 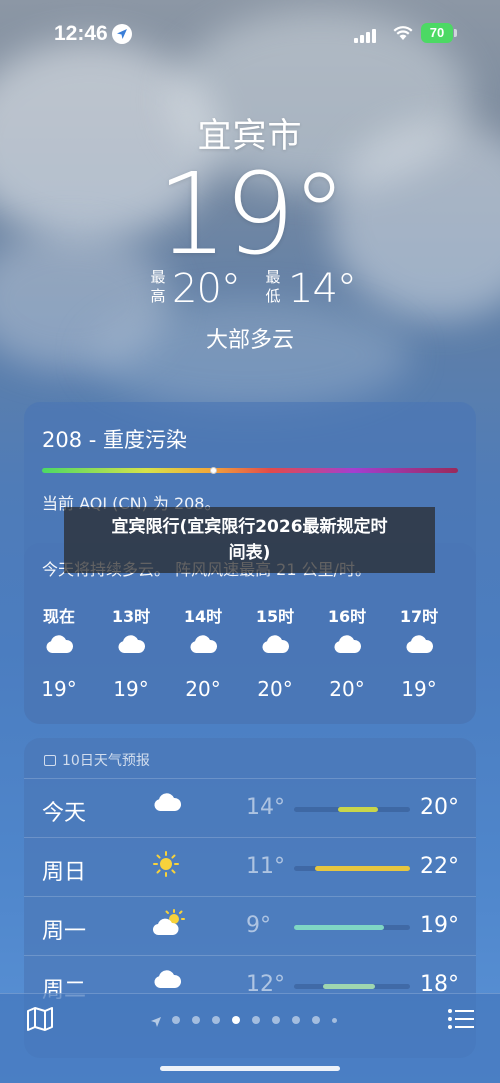 I want to click on hourly-item: 15时 20°, so click(x=275, y=652).